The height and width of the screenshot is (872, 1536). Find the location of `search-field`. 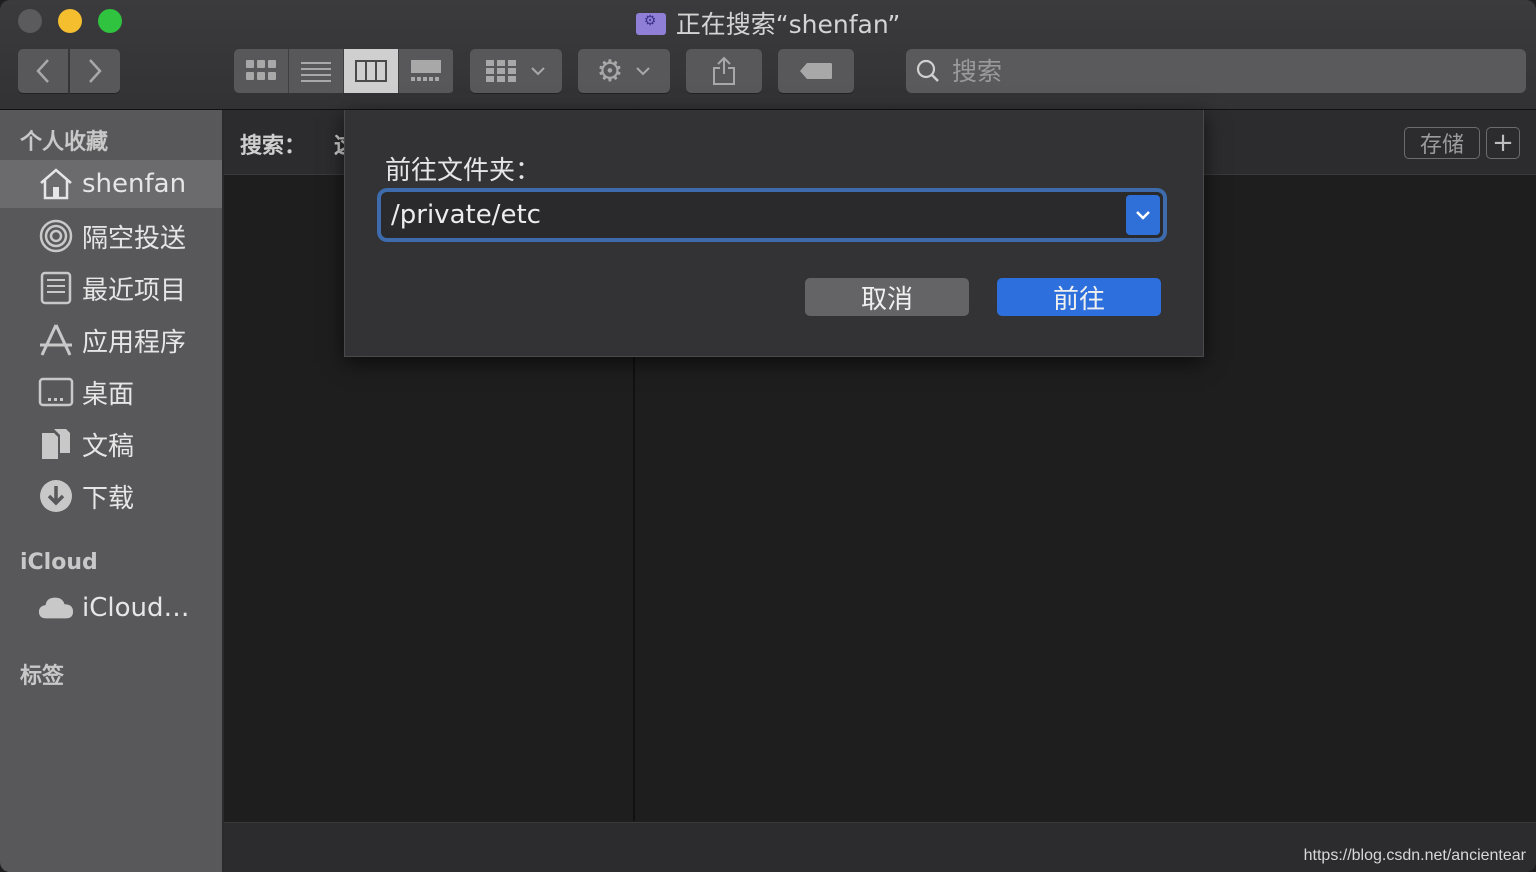

search-field is located at coordinates (1216, 71).